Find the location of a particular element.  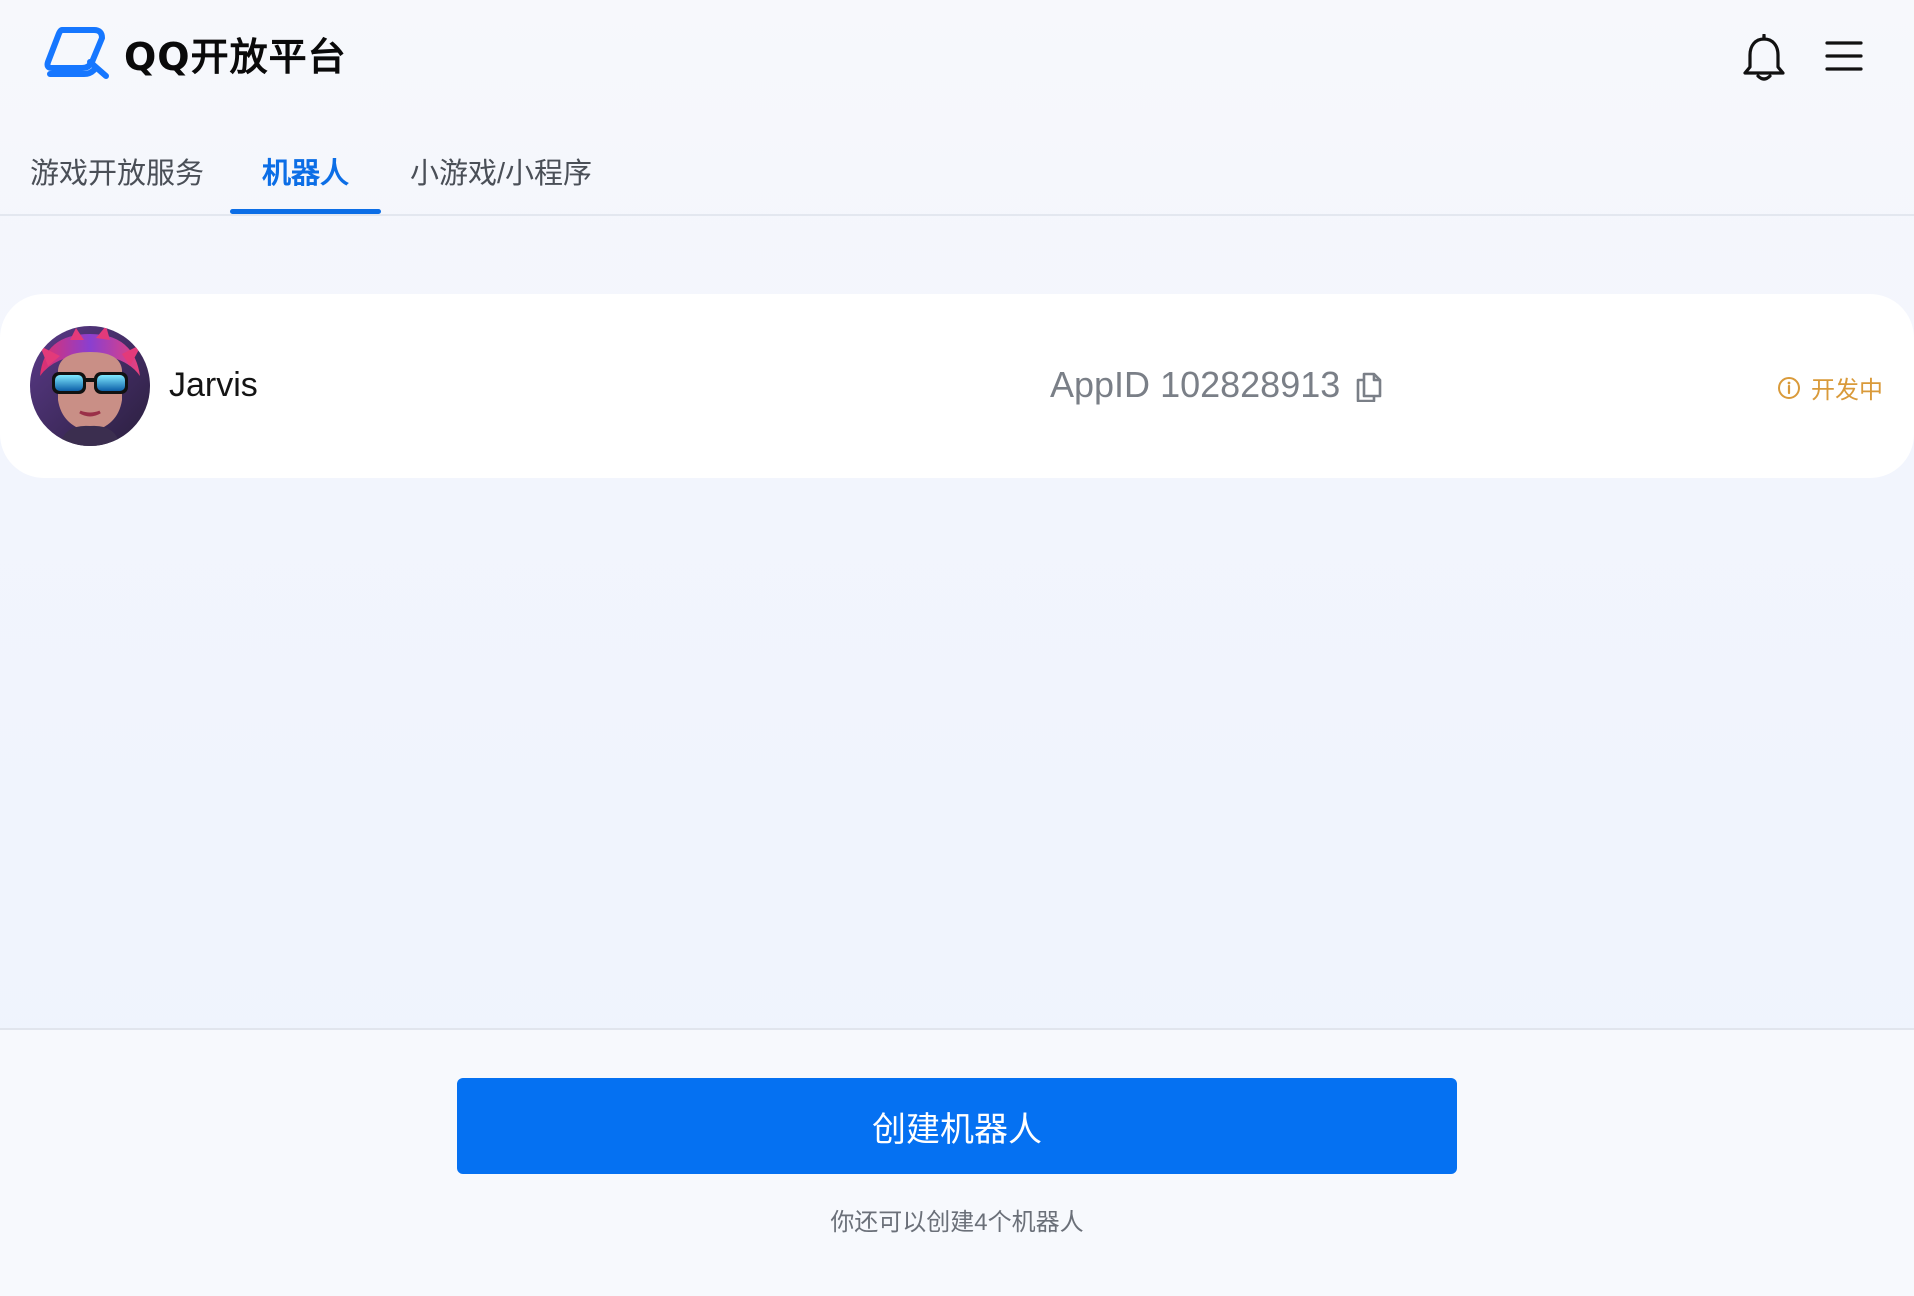

tab-label: 游戏开放服务 is located at coordinates (117, 174).